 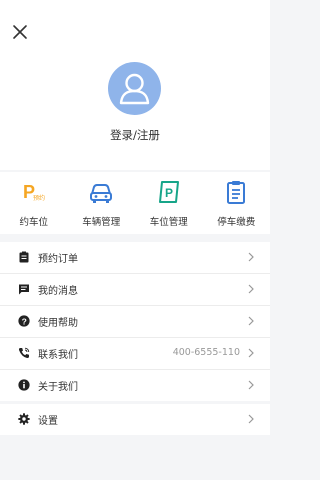 What do you see at coordinates (135, 258) in the screenshot?
I see `menu-item-reservation-orders: 预约订单` at bounding box center [135, 258].